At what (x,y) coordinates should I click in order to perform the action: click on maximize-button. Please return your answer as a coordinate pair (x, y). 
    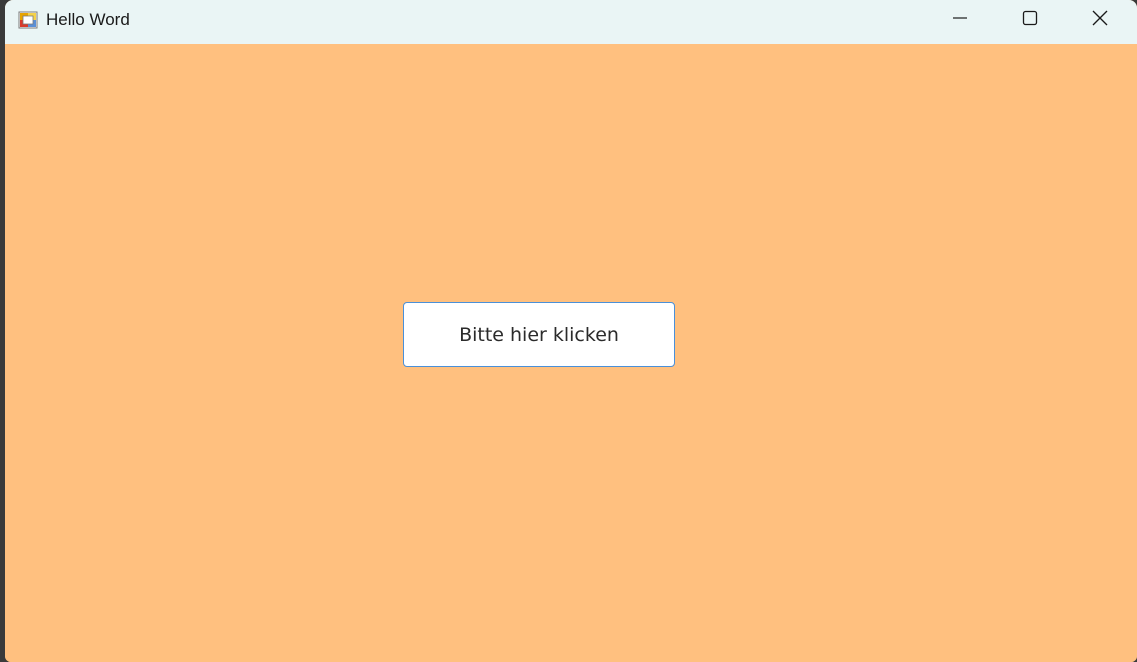
    Looking at the image, I should click on (1030, 20).